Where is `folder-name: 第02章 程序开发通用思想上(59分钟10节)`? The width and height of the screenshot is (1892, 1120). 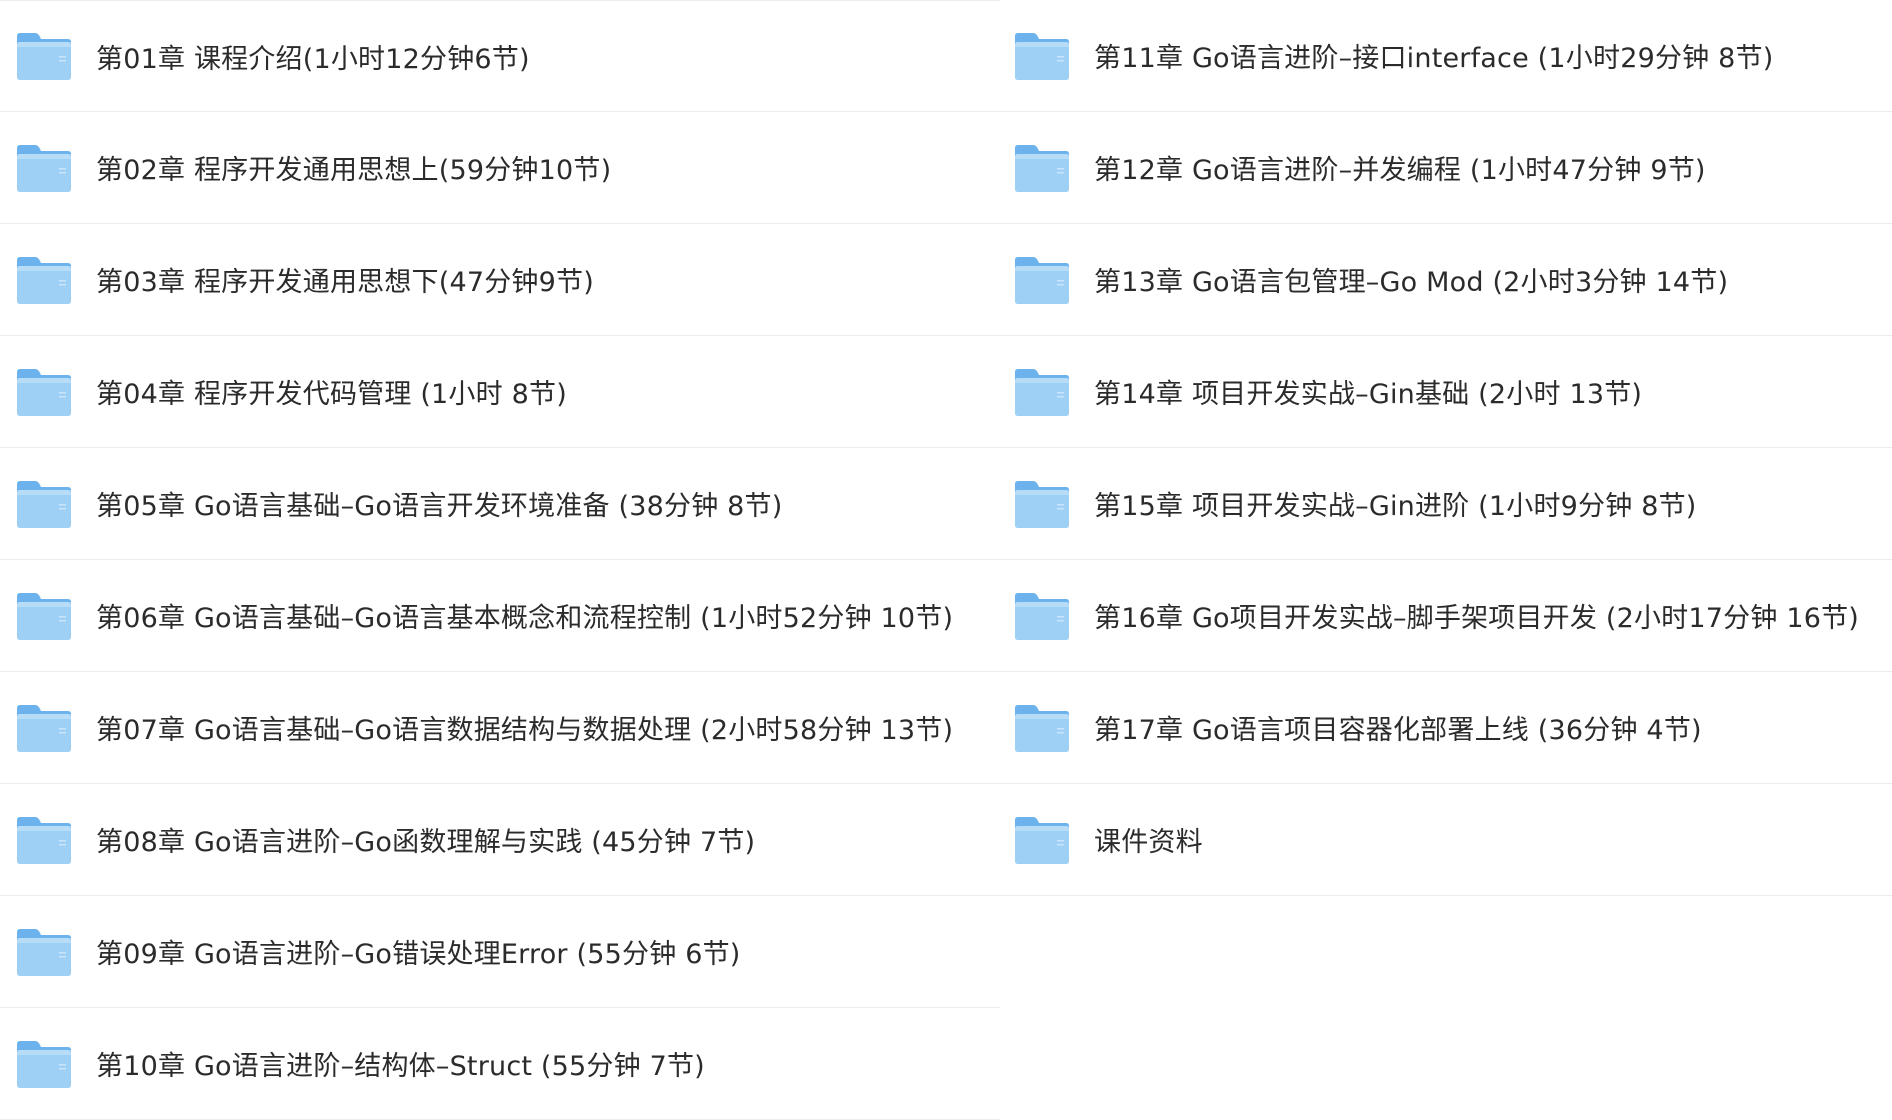
folder-name: 第02章 程序开发通用思想上(59分钟10节) is located at coordinates (354, 170).